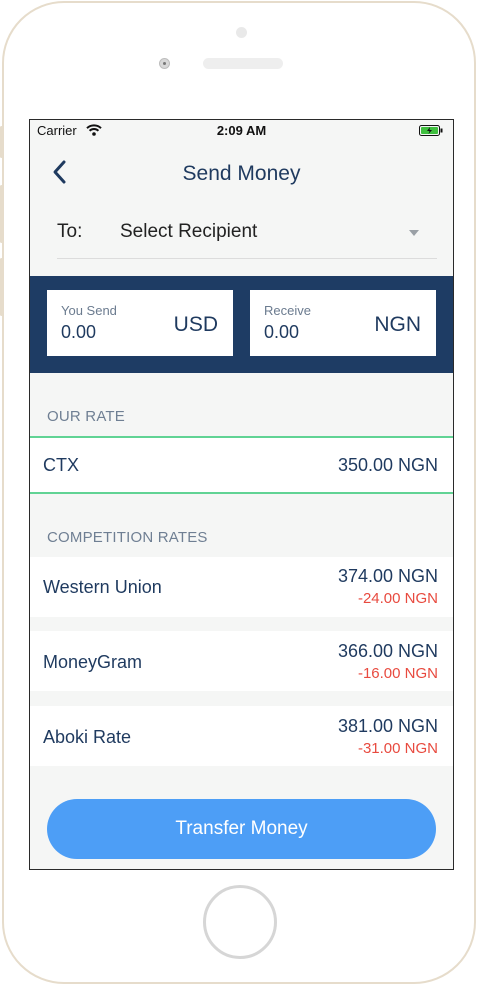  Describe the element at coordinates (1, 287) in the screenshot. I see `volume-down-button` at that location.